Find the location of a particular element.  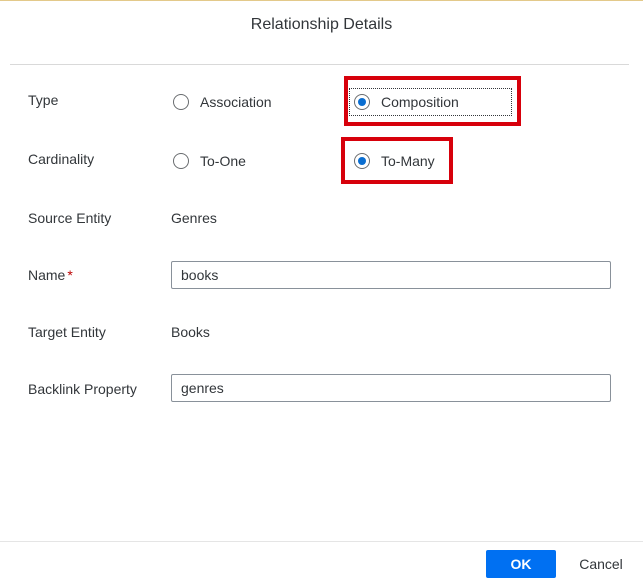

ok-button: OK is located at coordinates (521, 564).